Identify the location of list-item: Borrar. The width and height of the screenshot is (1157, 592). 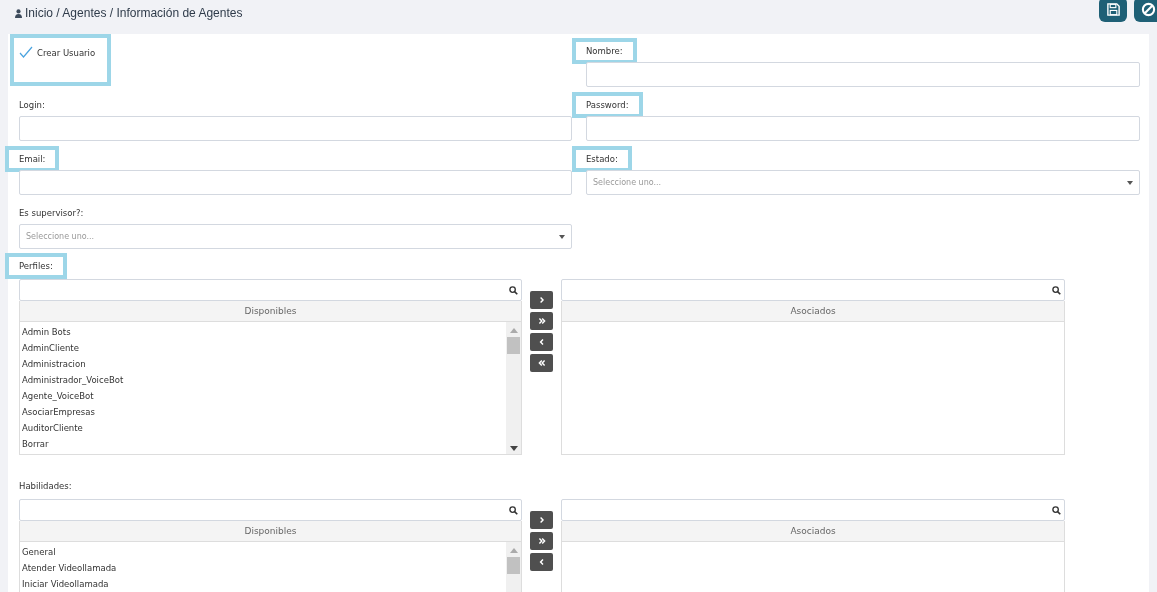
(264, 444).